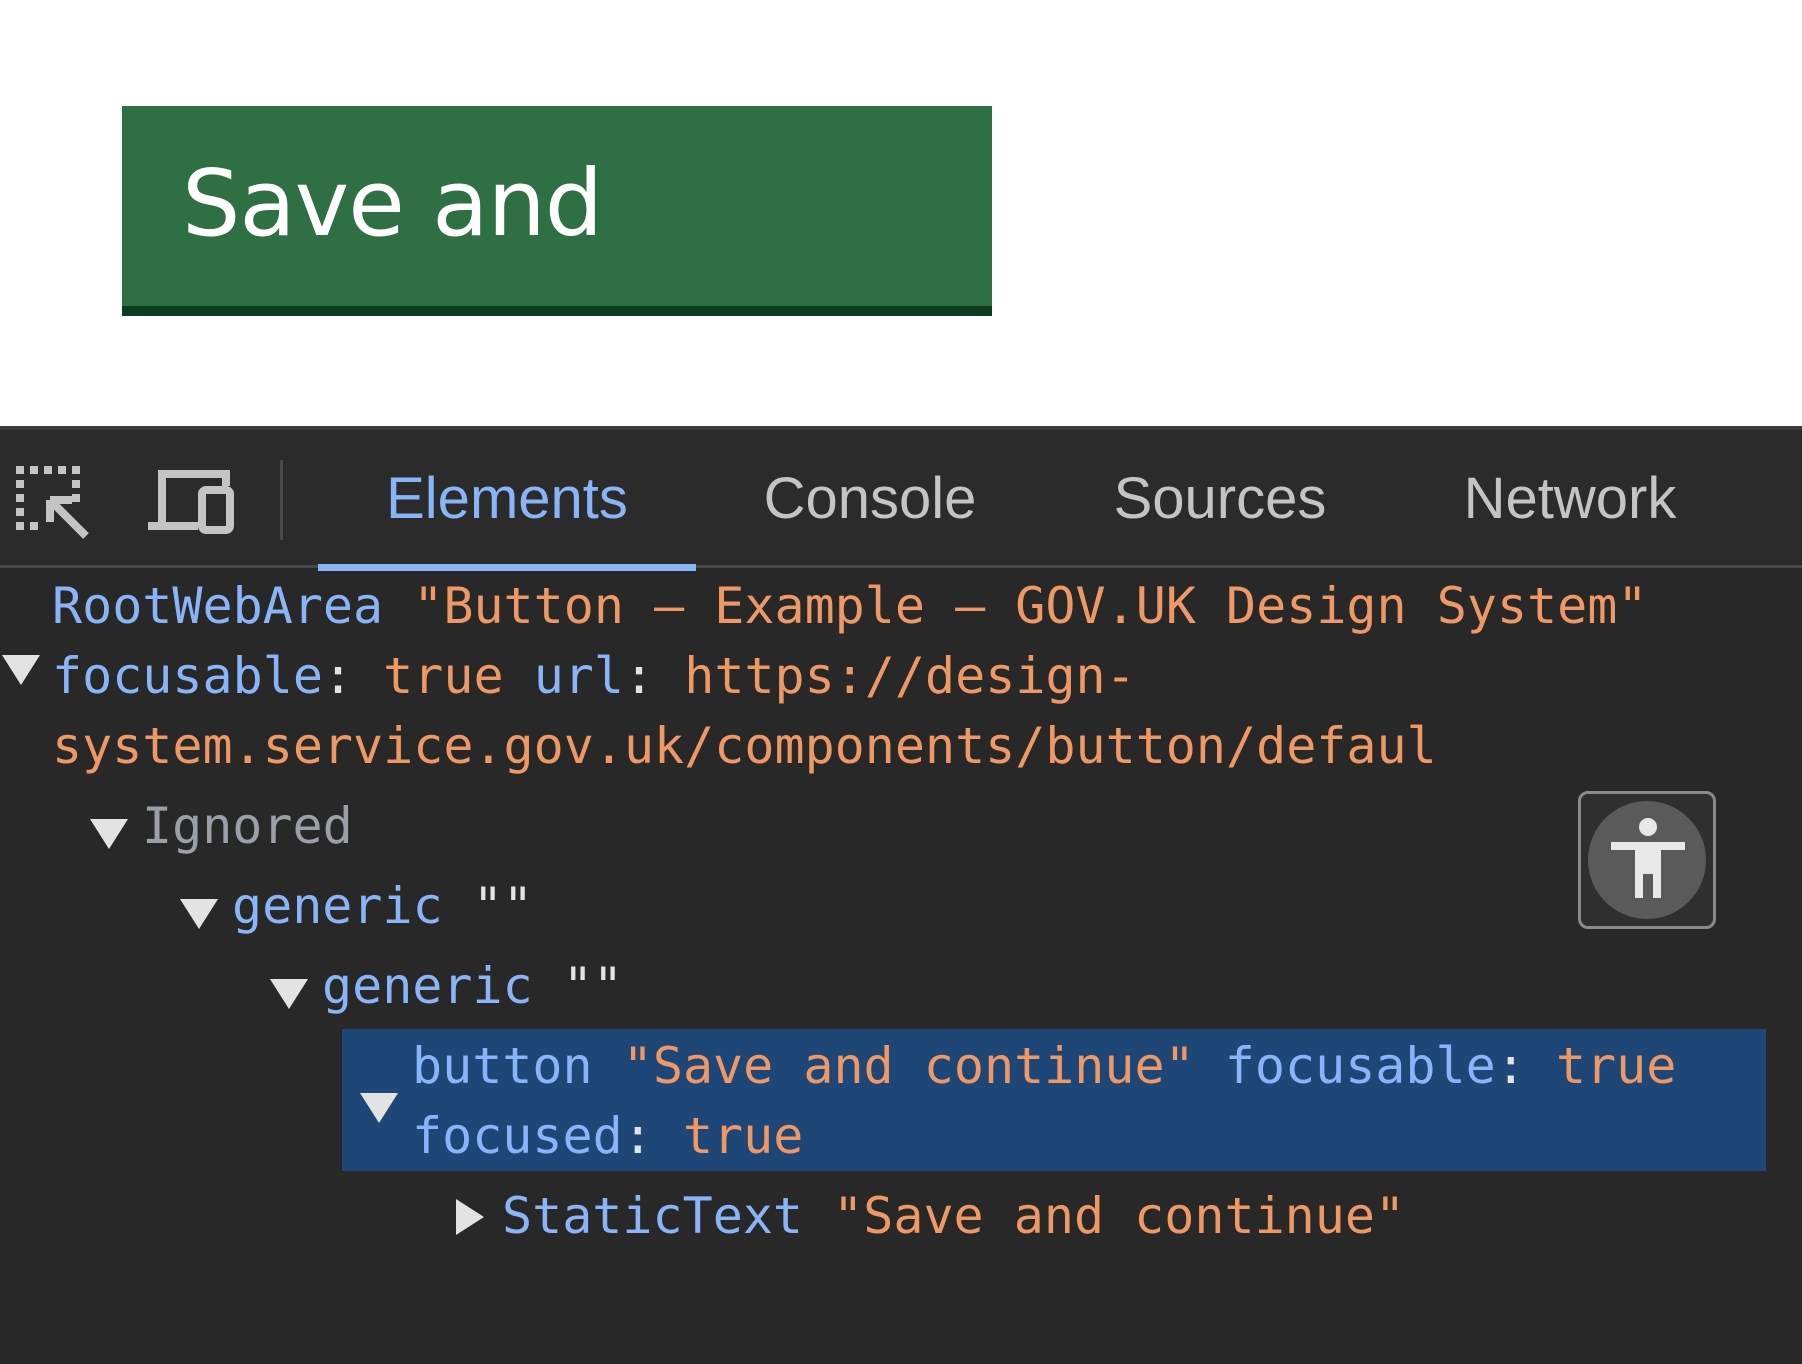 The image size is (1802, 1364). Describe the element at coordinates (1570, 499) in the screenshot. I see `tab-network: Network` at that location.